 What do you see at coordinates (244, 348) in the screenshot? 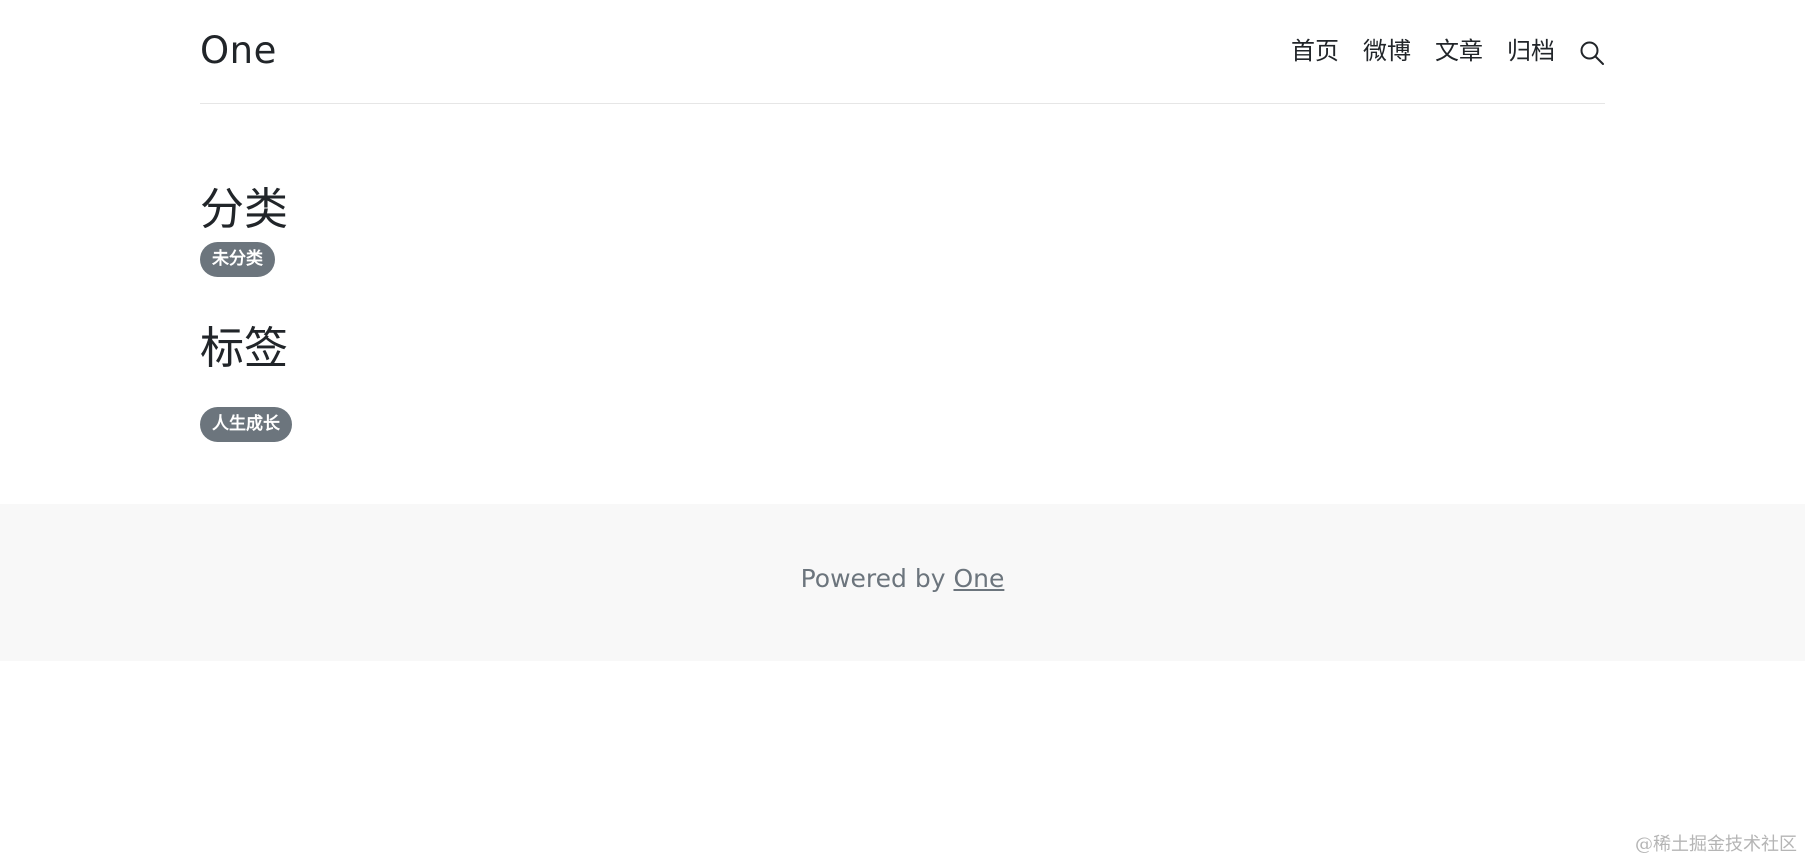
I see `tags-title: 标签` at bounding box center [244, 348].